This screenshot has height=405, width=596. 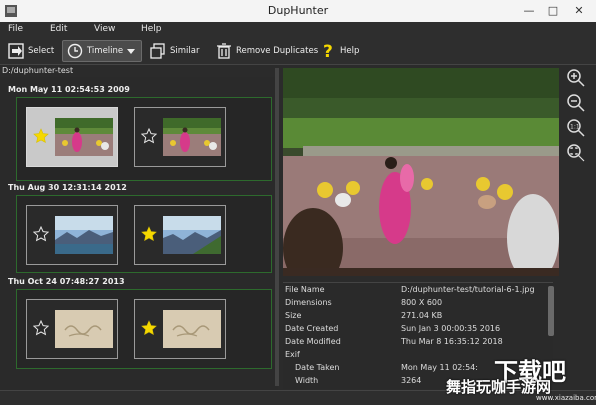 I want to click on prop-dimensions: Dimensions 800 X 600, so click(x=364, y=302).